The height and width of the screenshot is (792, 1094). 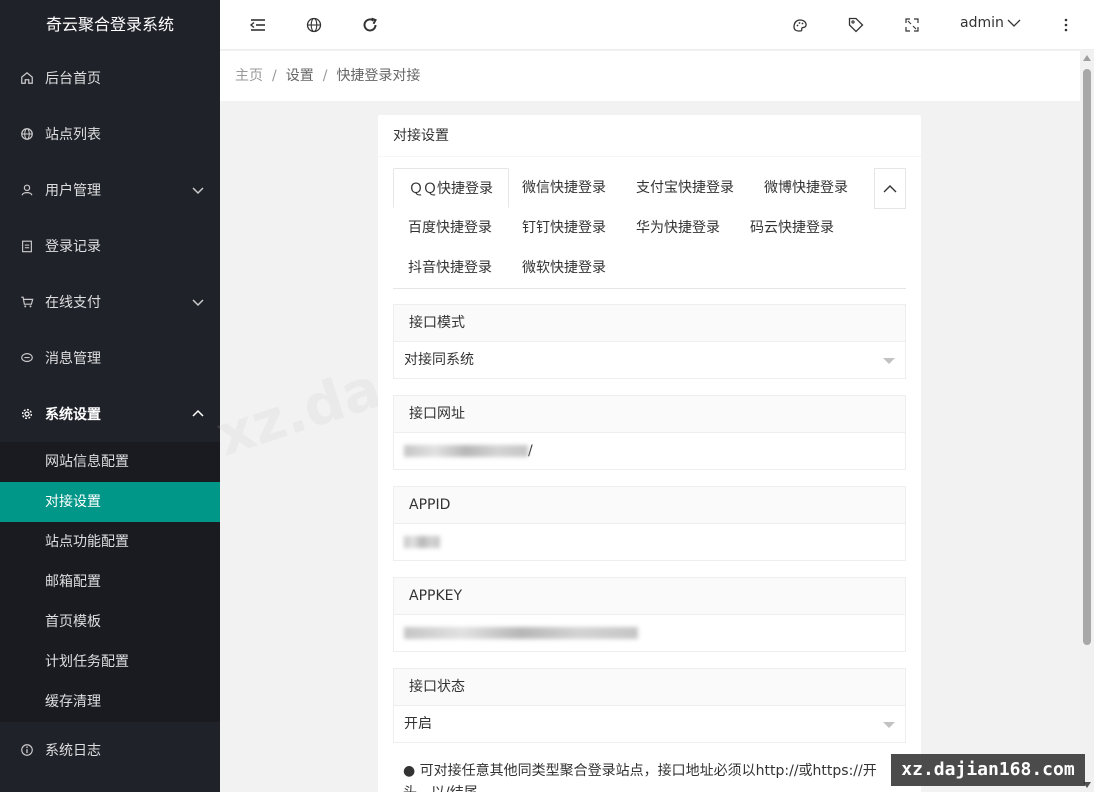 I want to click on sidebar-item-label: 用户管理, so click(x=73, y=191).